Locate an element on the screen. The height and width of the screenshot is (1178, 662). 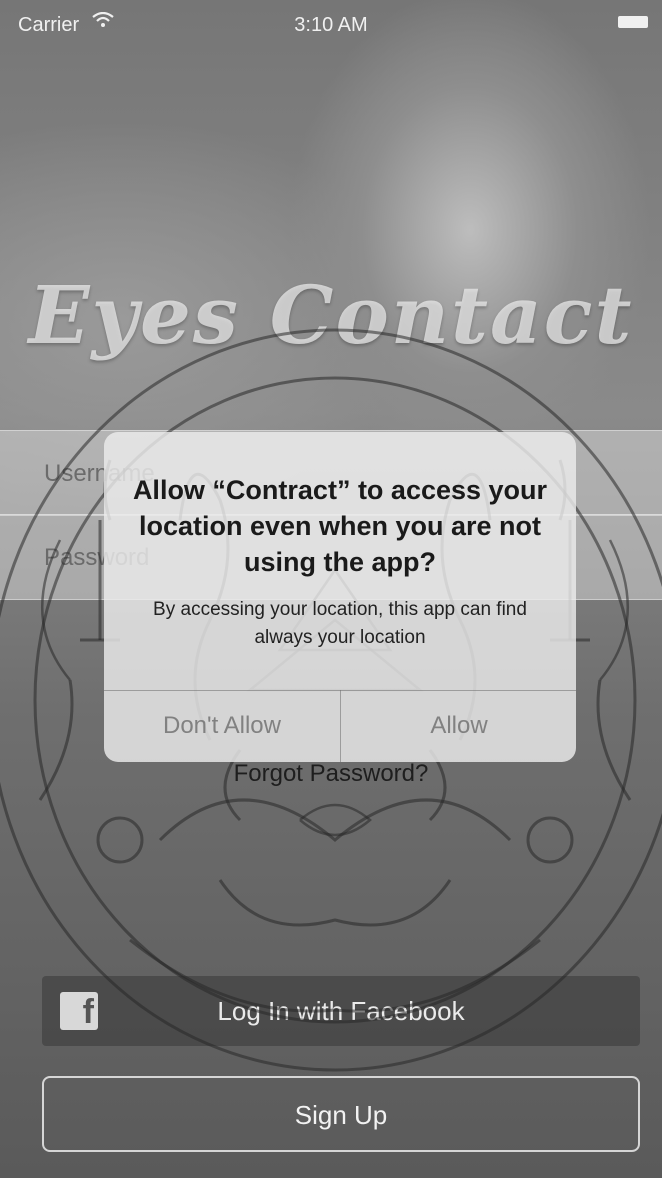
sign-up-label: Sign Up is located at coordinates (341, 1115).